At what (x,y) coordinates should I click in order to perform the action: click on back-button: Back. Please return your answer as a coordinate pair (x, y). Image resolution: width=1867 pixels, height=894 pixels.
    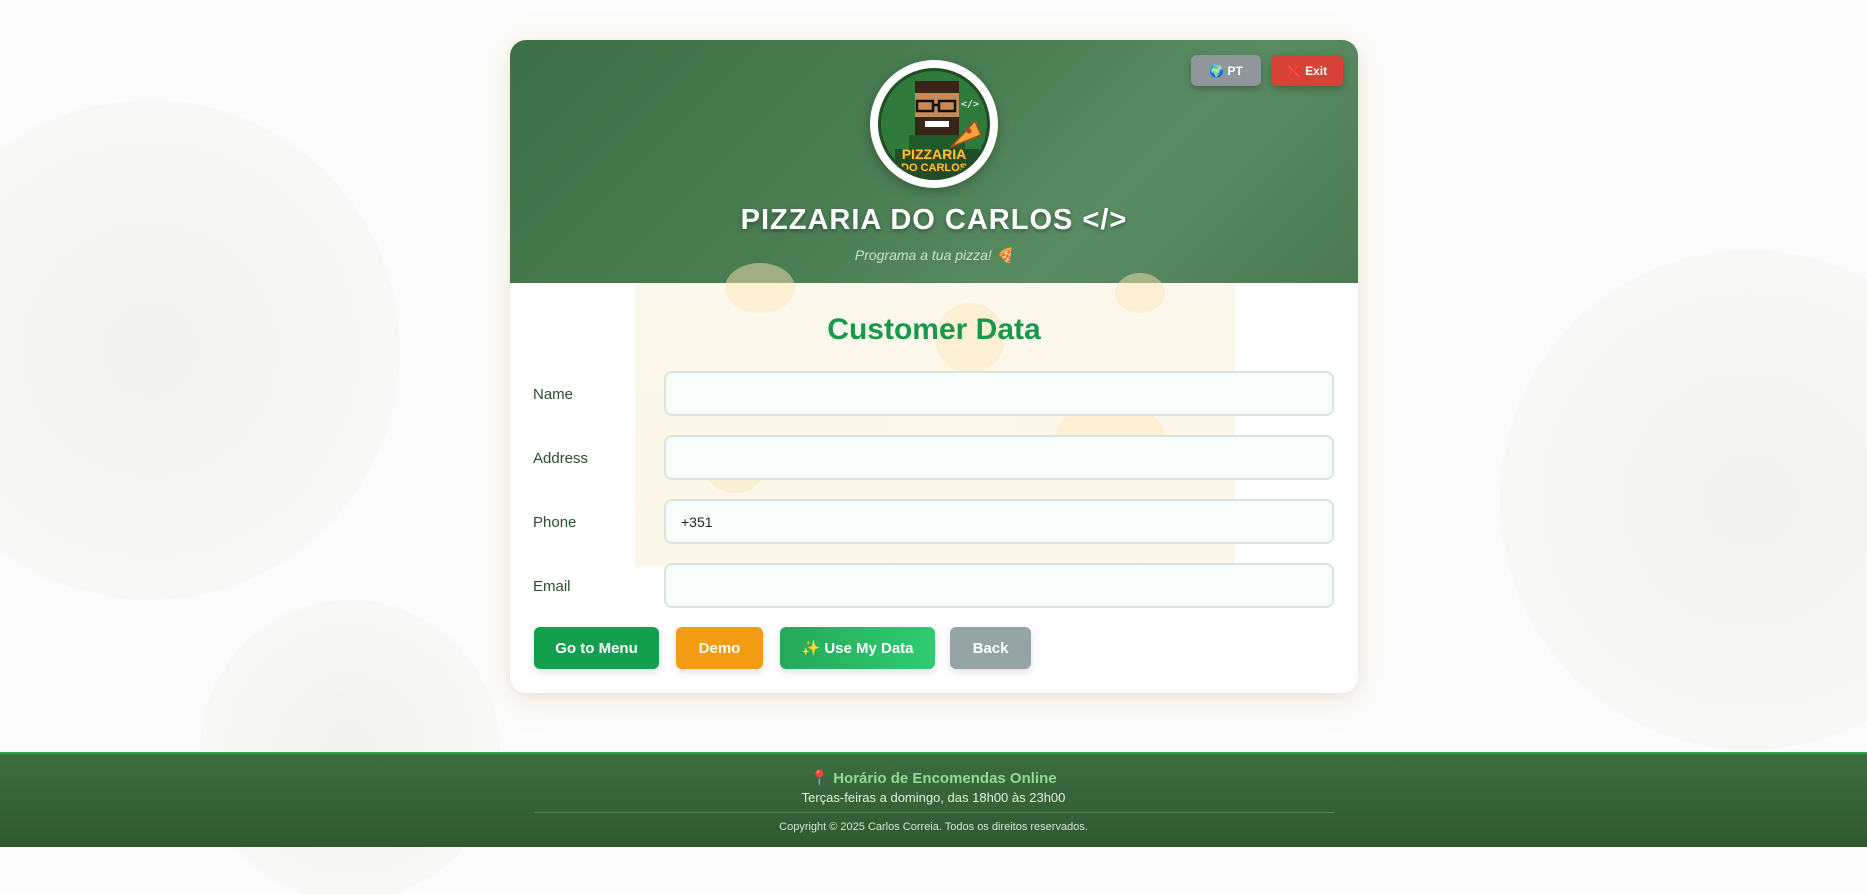
    Looking at the image, I should click on (990, 648).